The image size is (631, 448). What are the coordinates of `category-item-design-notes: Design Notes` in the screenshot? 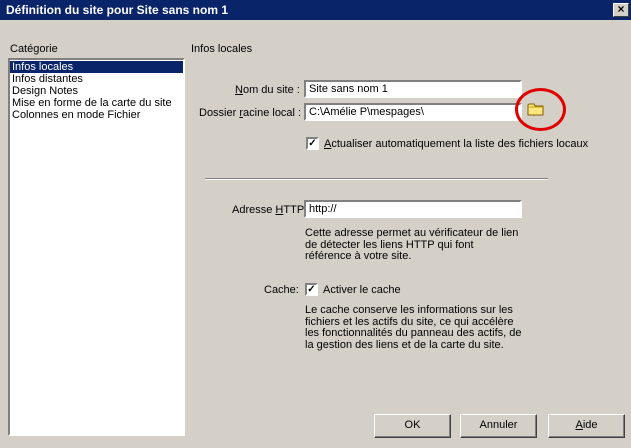 It's located at (96, 91).